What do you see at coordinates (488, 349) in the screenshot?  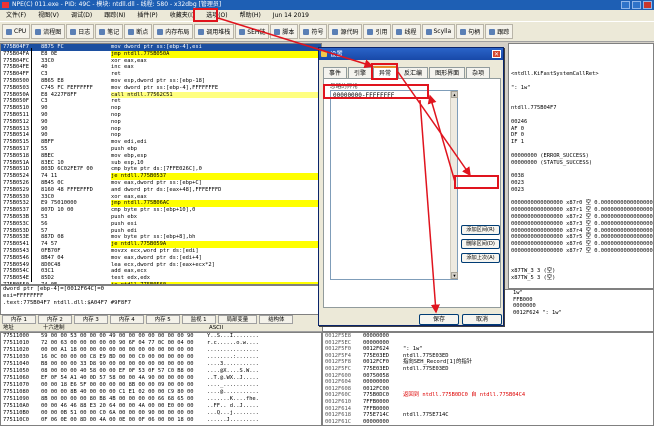 I see `stack-row: 0012F5F0 0012F624 ": 1w"` at bounding box center [488, 349].